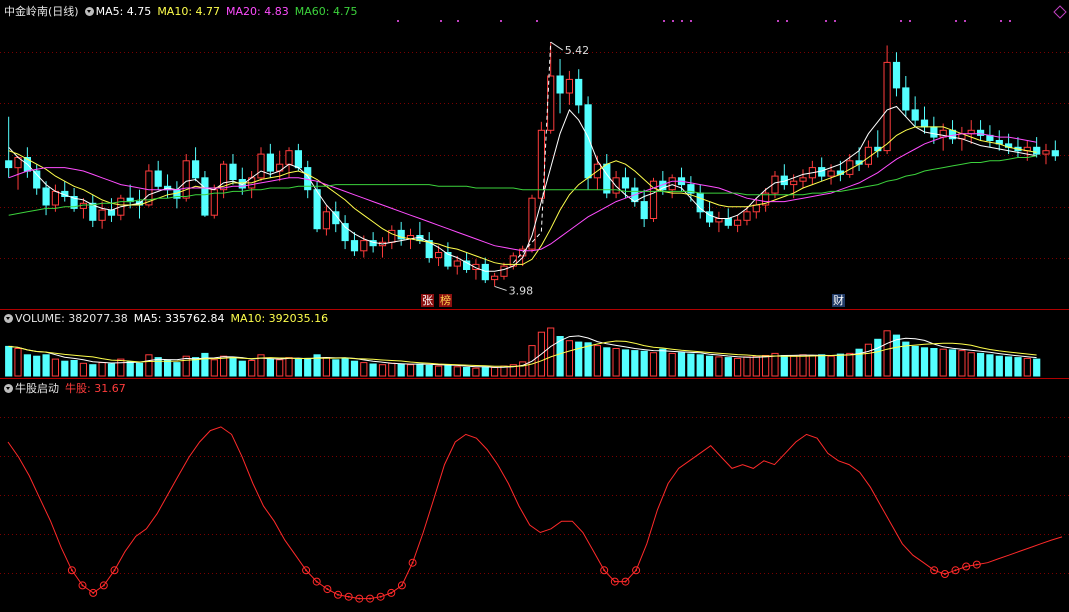 Image resolution: width=1069 pixels, height=612 pixels. I want to click on ma60-legend: MA60: 4.75, so click(326, 11).